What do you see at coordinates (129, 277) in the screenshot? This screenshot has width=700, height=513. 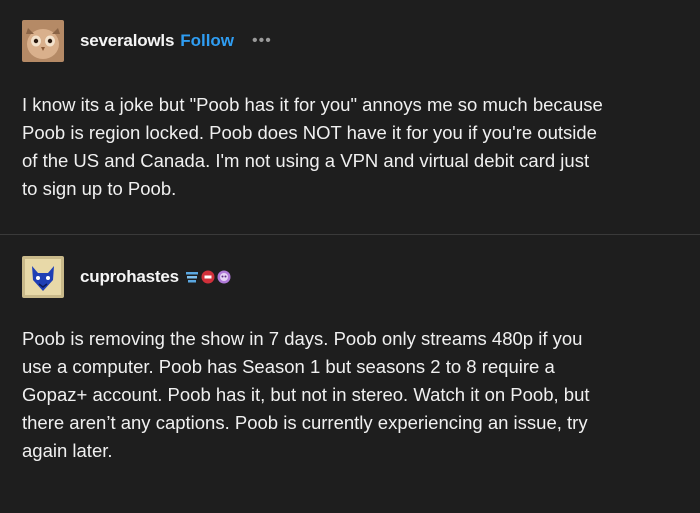 I see `username: cuprohastes` at bounding box center [129, 277].